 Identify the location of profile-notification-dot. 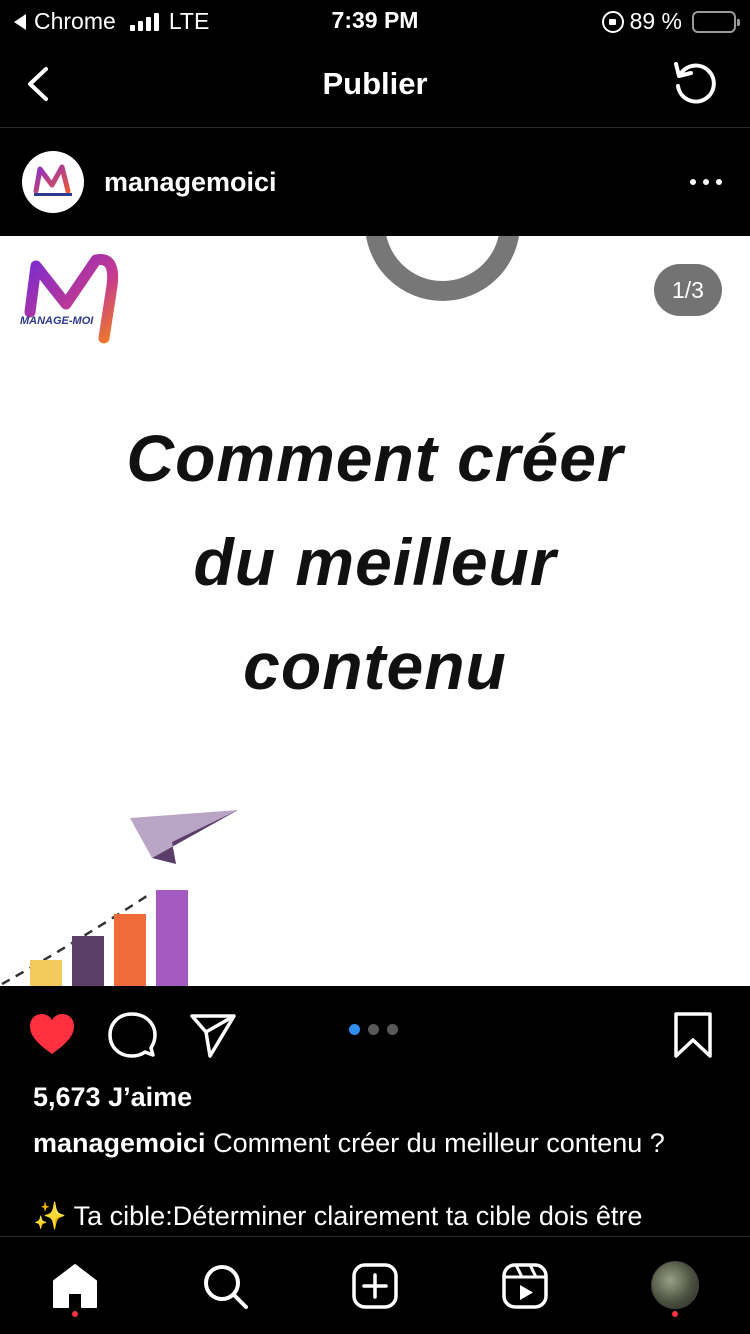
(675, 1314).